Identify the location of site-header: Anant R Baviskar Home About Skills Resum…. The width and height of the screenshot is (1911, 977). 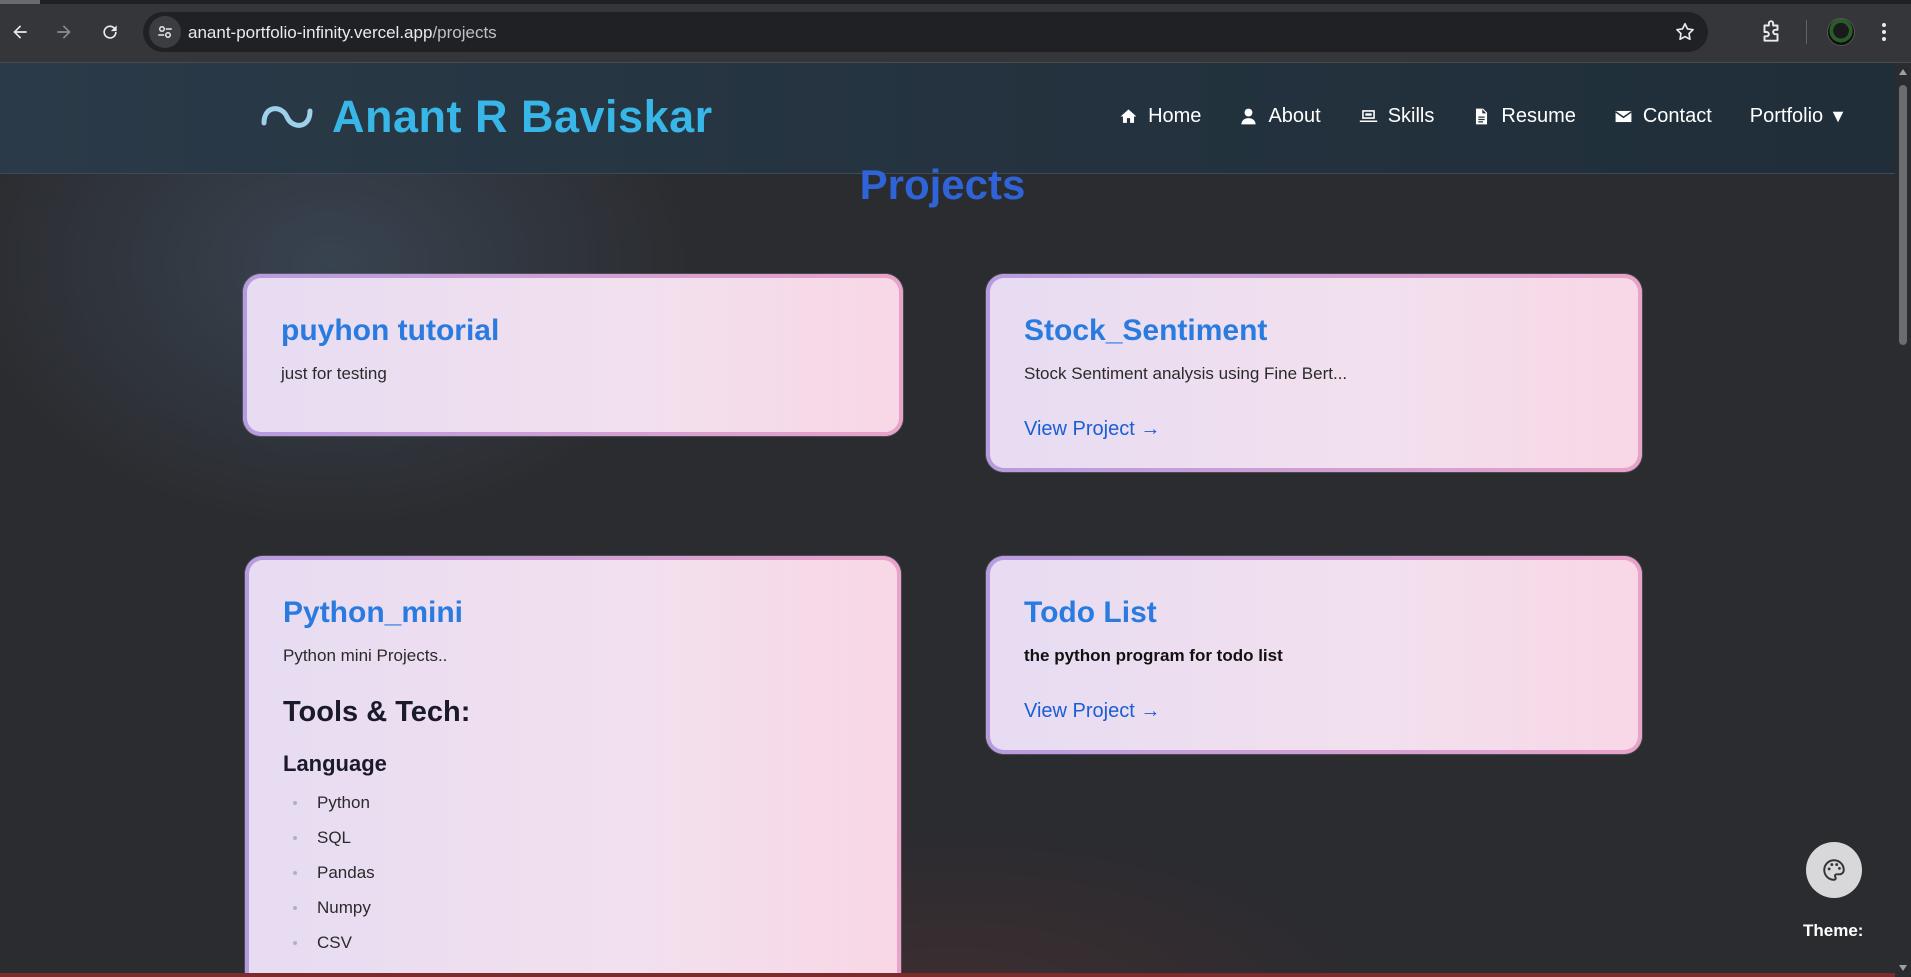
(947, 118).